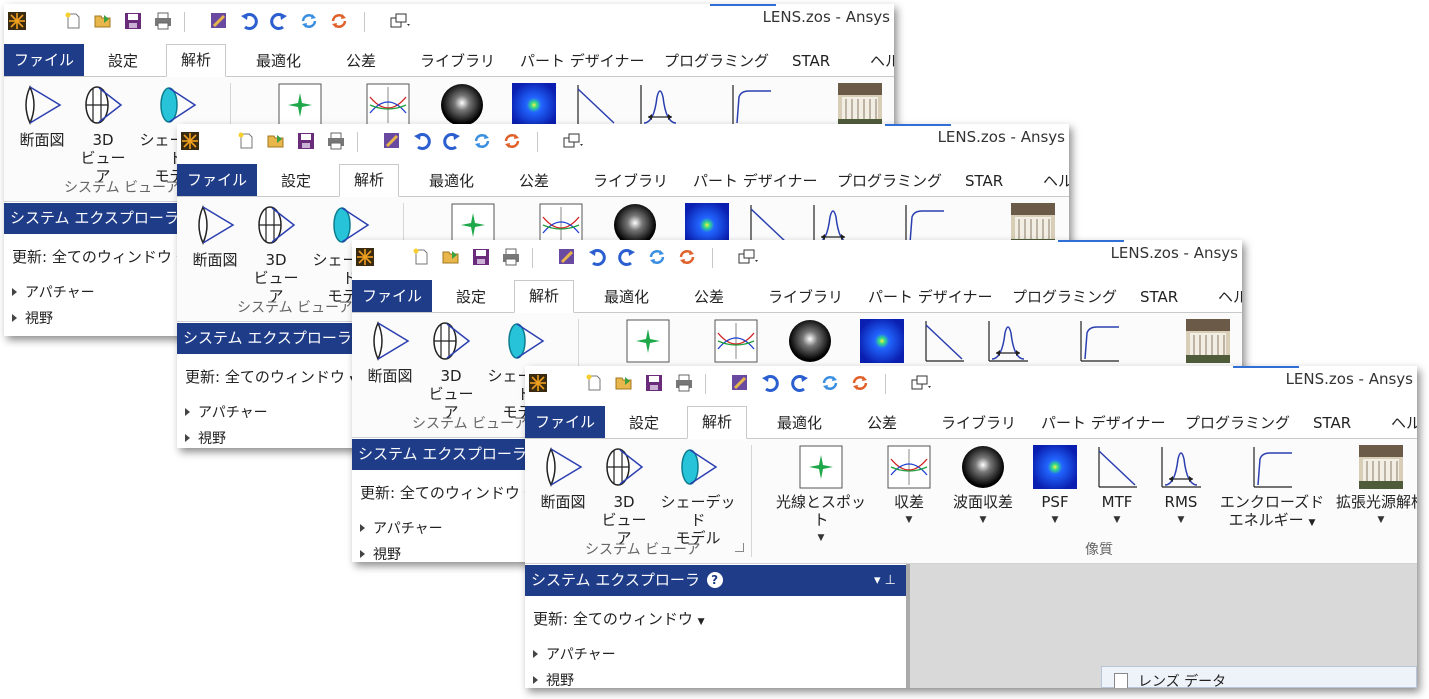 The width and height of the screenshot is (1429, 699). Describe the element at coordinates (1181, 487) in the screenshot. I see `rms-button: RMS ▼` at that location.